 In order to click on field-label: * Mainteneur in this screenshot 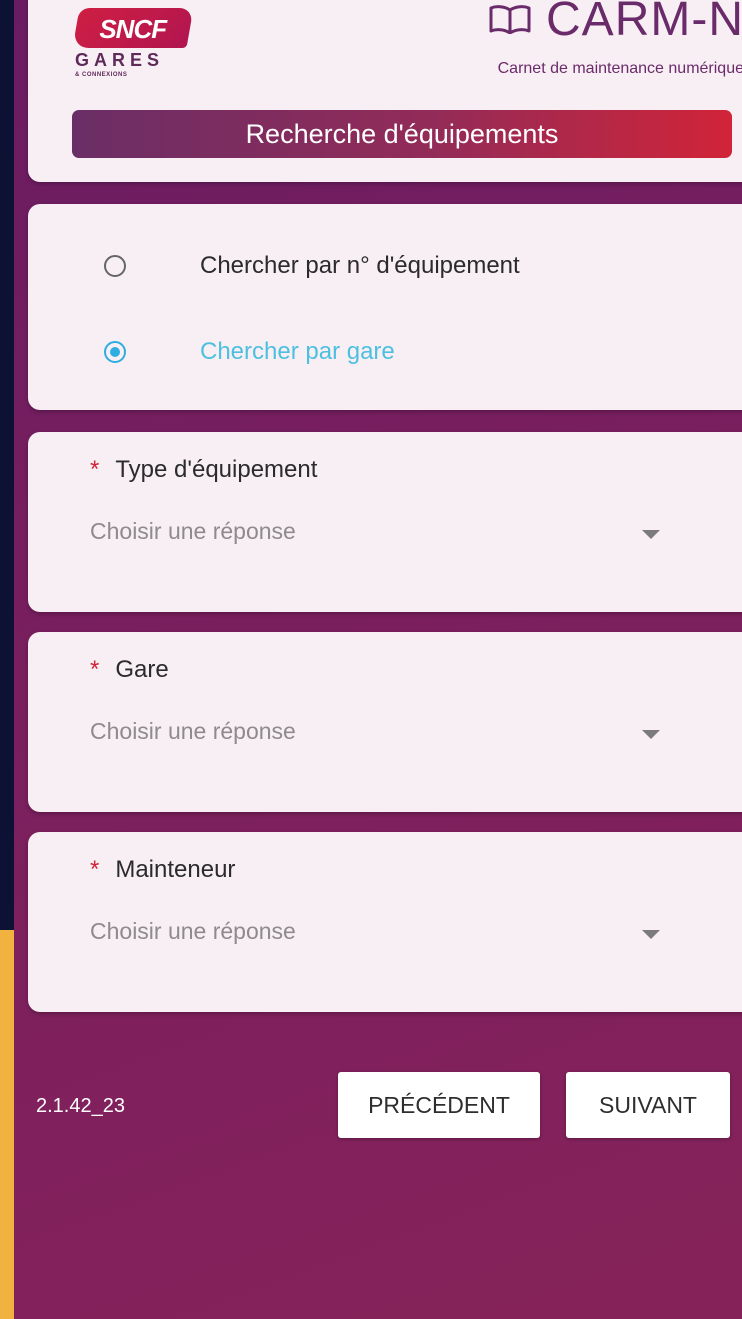, I will do `click(162, 870)`.